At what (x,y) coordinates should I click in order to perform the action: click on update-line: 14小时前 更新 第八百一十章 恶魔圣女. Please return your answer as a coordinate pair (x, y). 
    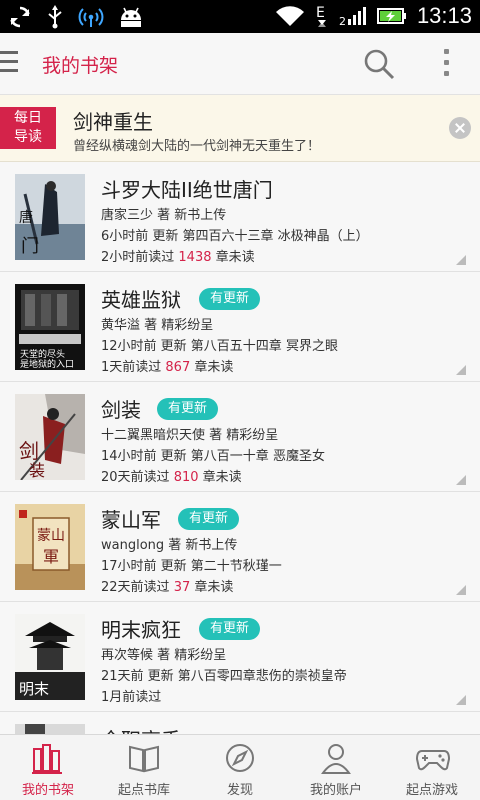
    Looking at the image, I should click on (213, 456).